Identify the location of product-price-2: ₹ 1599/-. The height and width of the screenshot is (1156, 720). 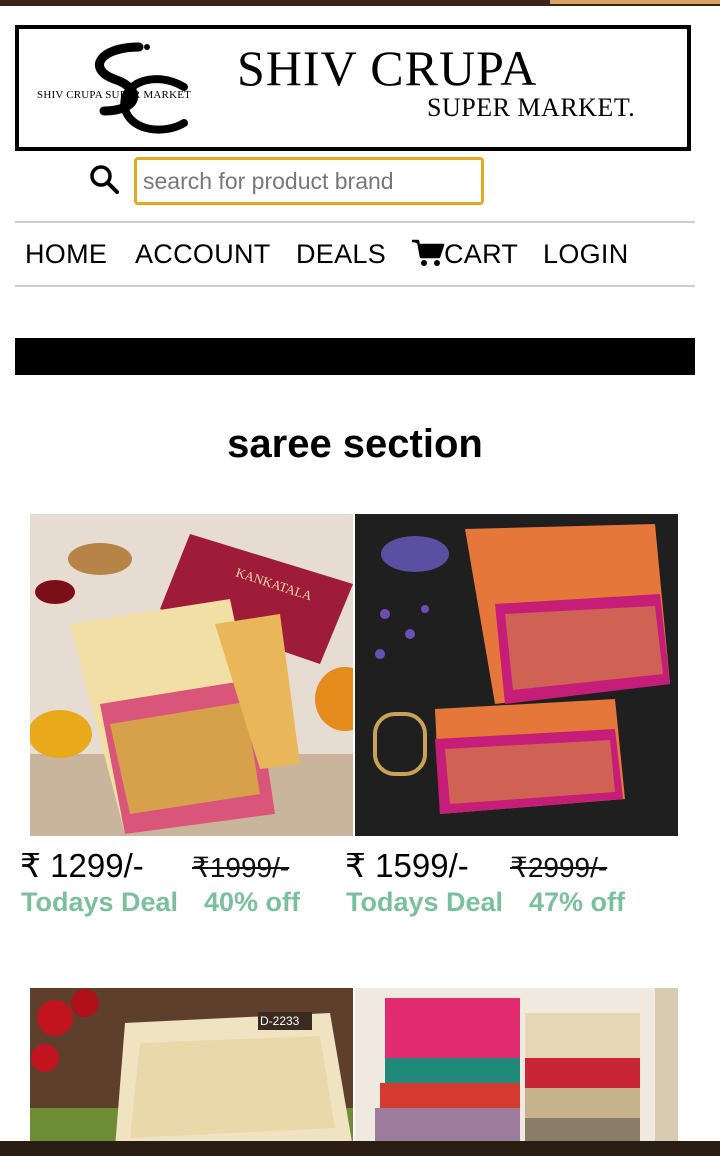
(407, 865).